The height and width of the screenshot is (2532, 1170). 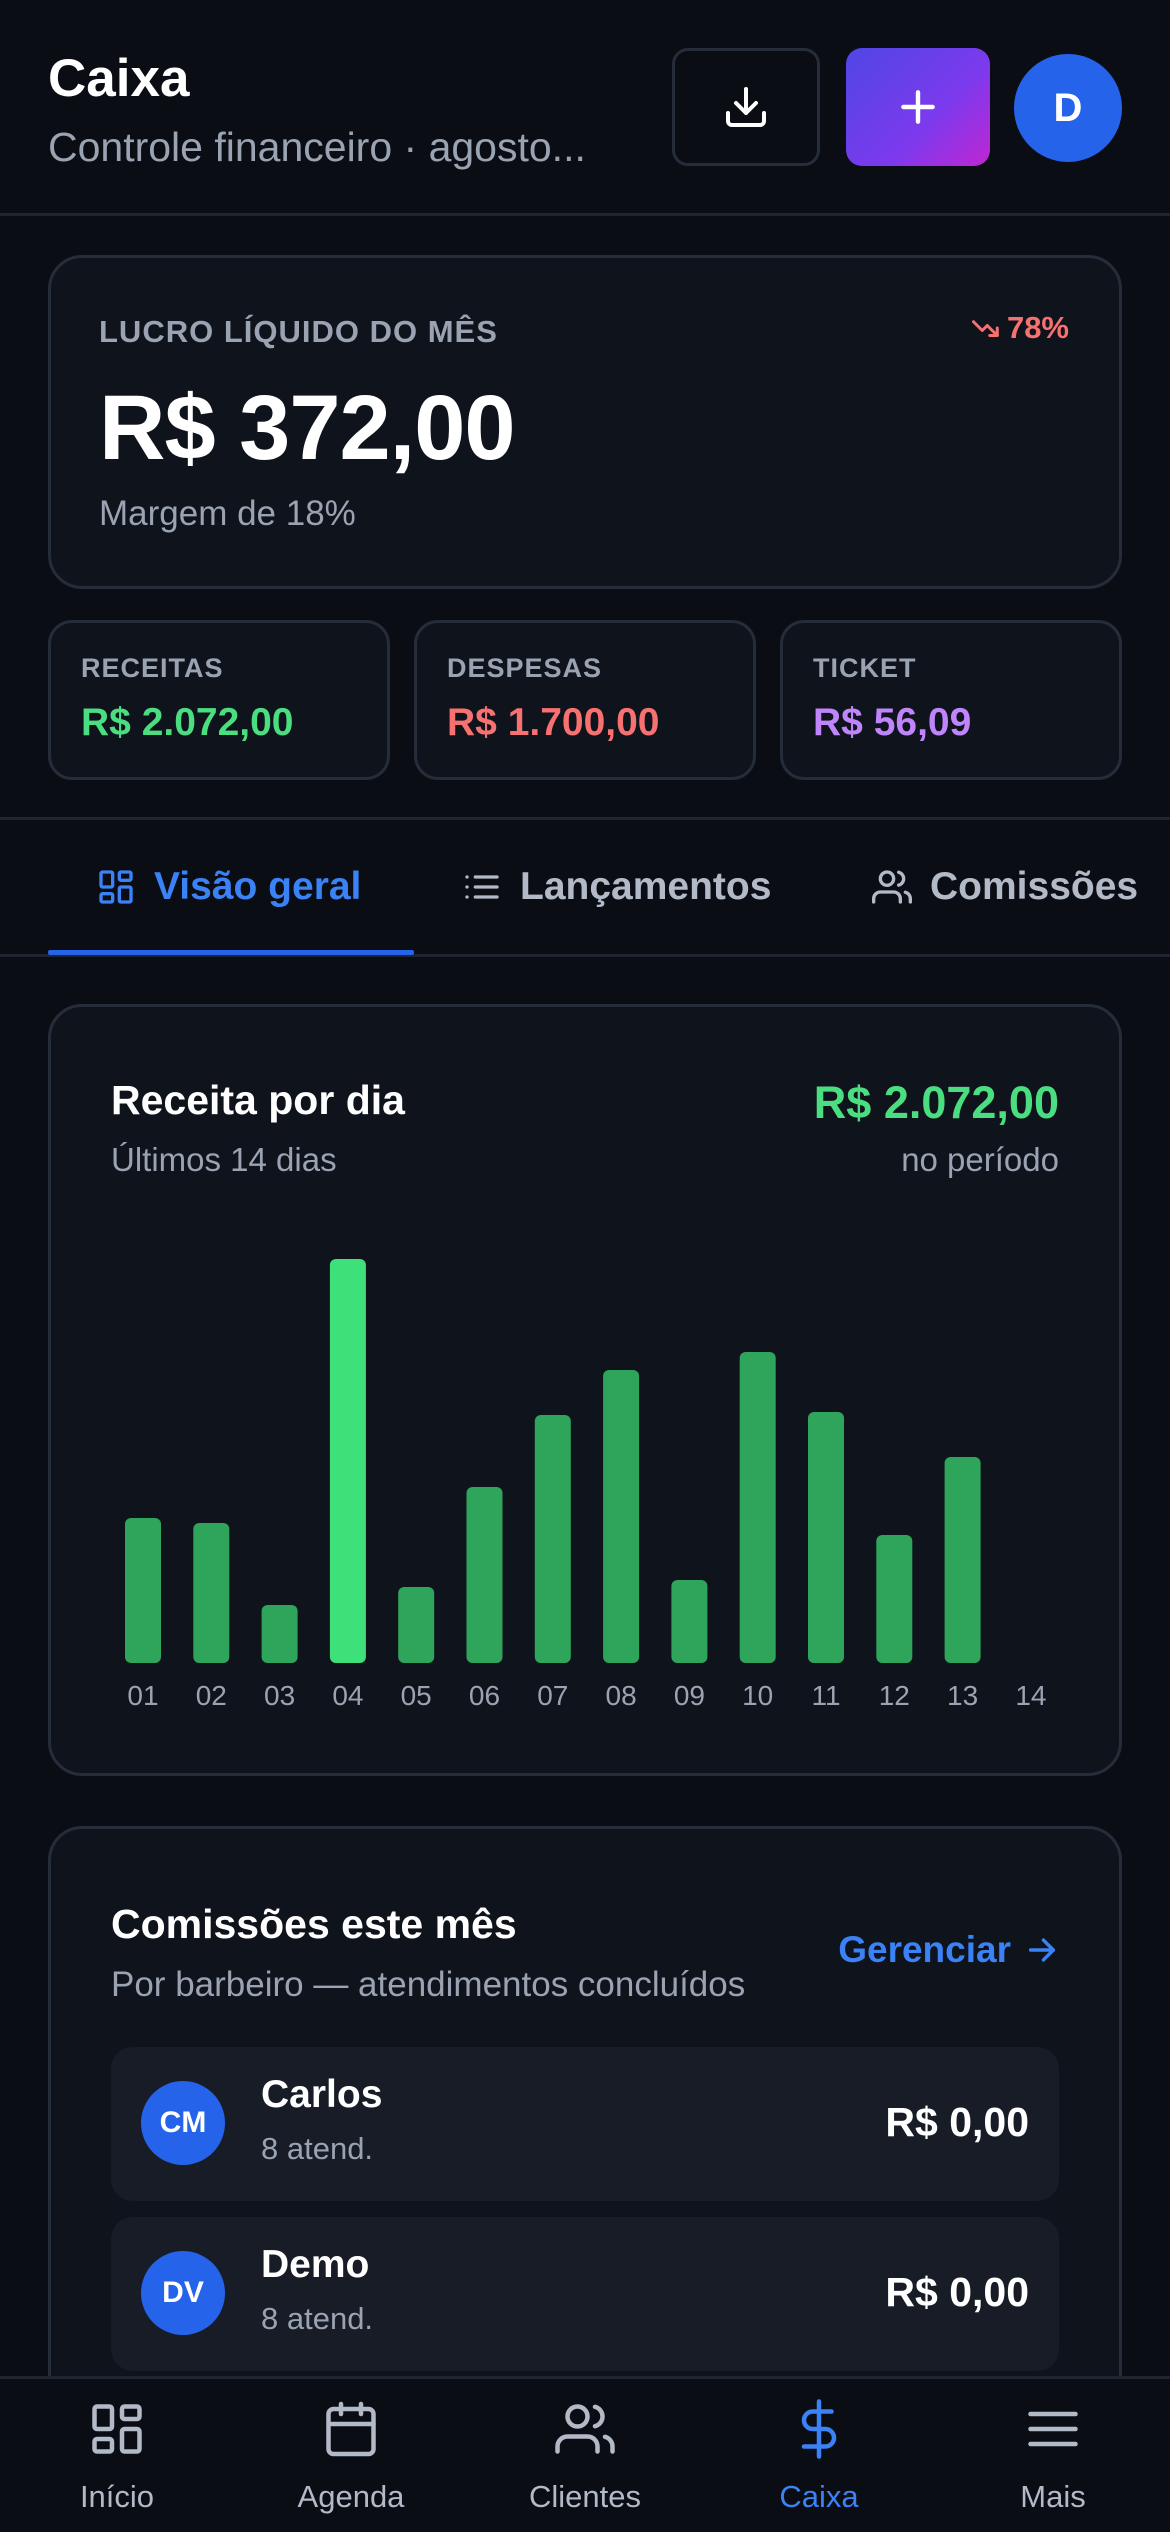 What do you see at coordinates (894, 1695) in the screenshot?
I see `chart-tick-label: 12` at bounding box center [894, 1695].